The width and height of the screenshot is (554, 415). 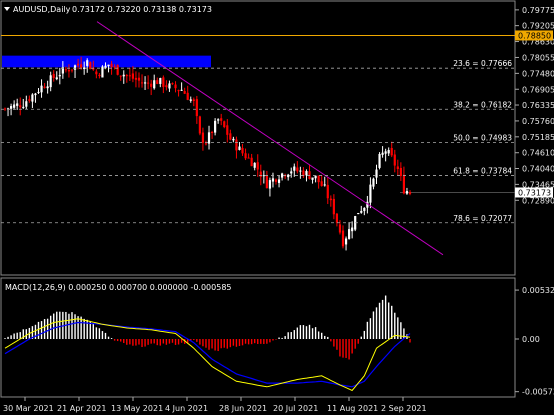 I want to click on price-tick-label: 0.76905, so click(x=538, y=89).